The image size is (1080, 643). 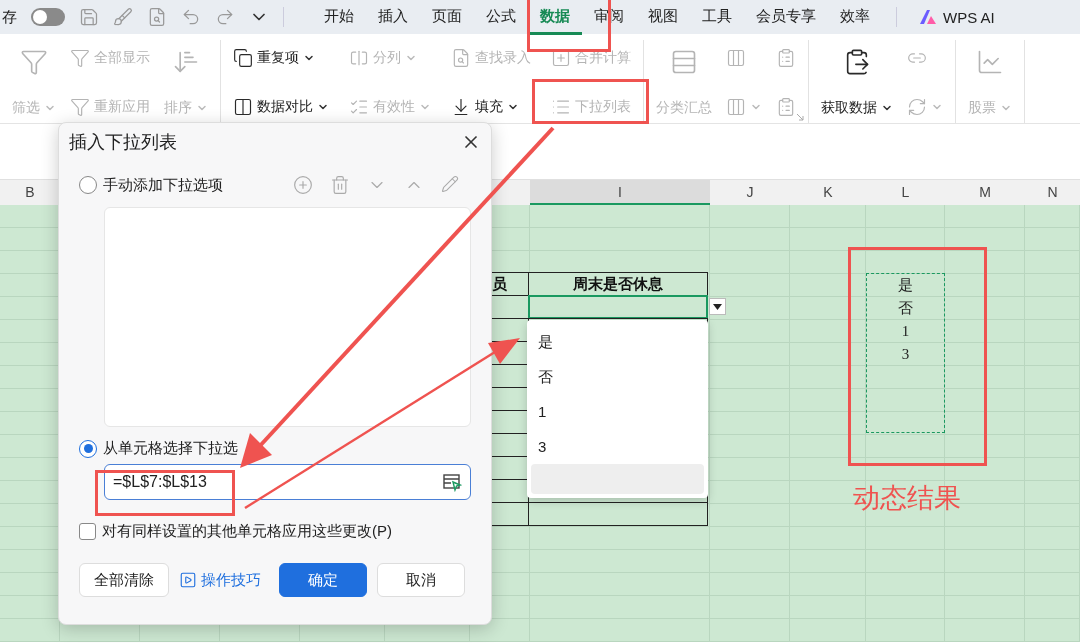 What do you see at coordinates (905, 331) in the screenshot?
I see `cell-value: 1` at bounding box center [905, 331].